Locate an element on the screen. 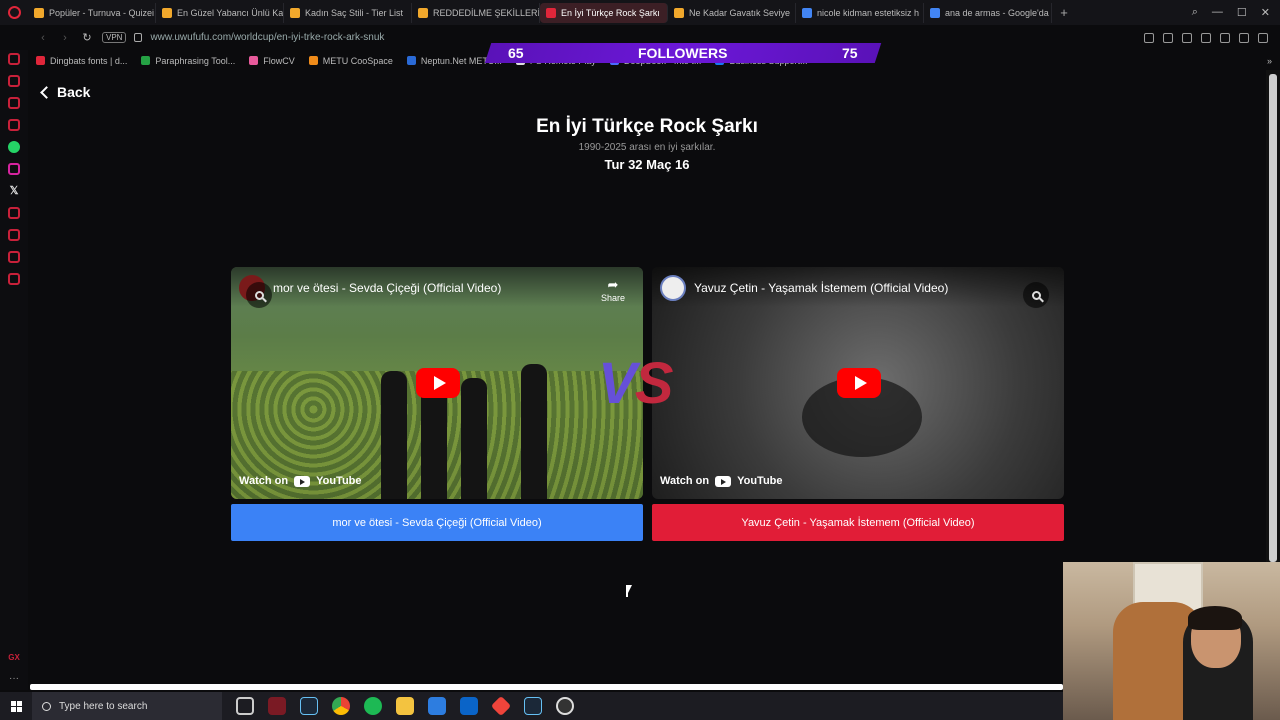  instagram-icon is located at coordinates (14, 169).